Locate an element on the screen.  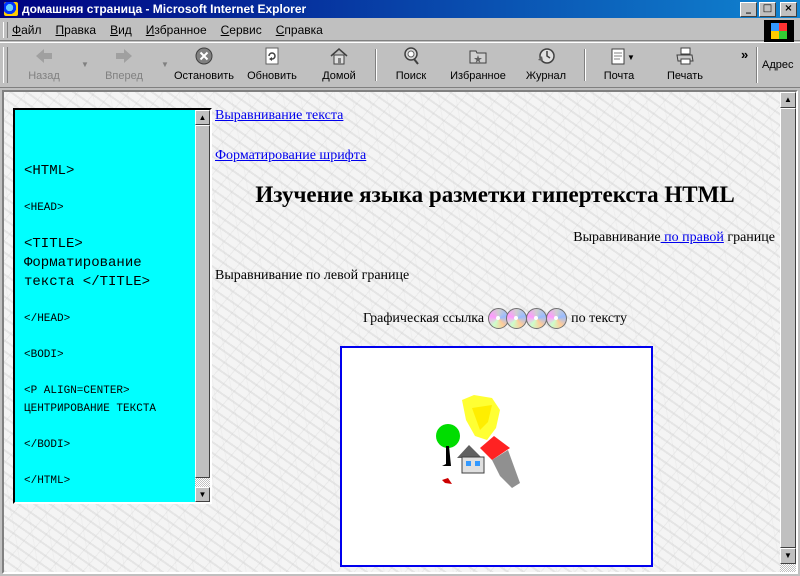
address-bar-label: Адрес is located at coordinates (778, 65).